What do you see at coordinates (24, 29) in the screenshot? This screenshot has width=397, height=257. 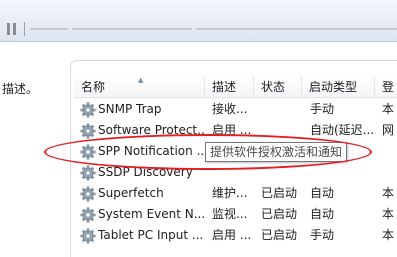 I see `toolbar-separator` at bounding box center [24, 29].